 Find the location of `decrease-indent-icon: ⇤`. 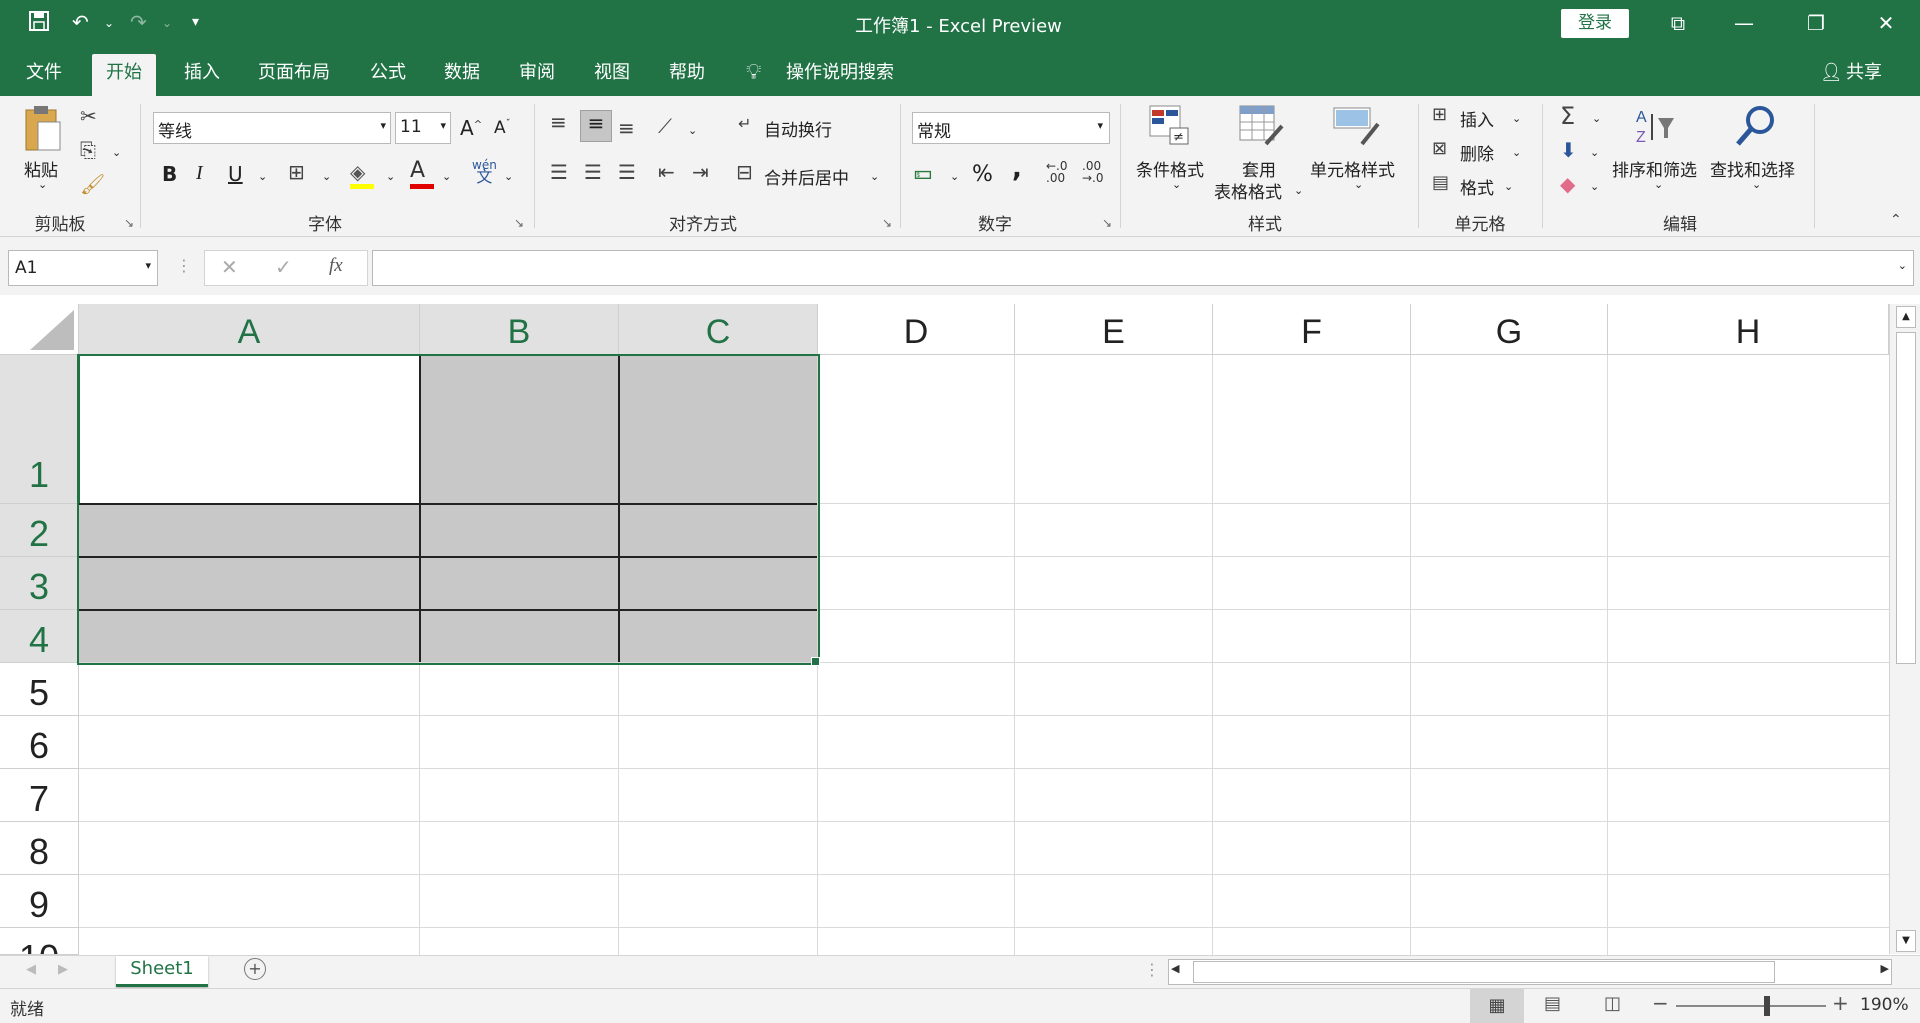

decrease-indent-icon: ⇤ is located at coordinates (666, 172).